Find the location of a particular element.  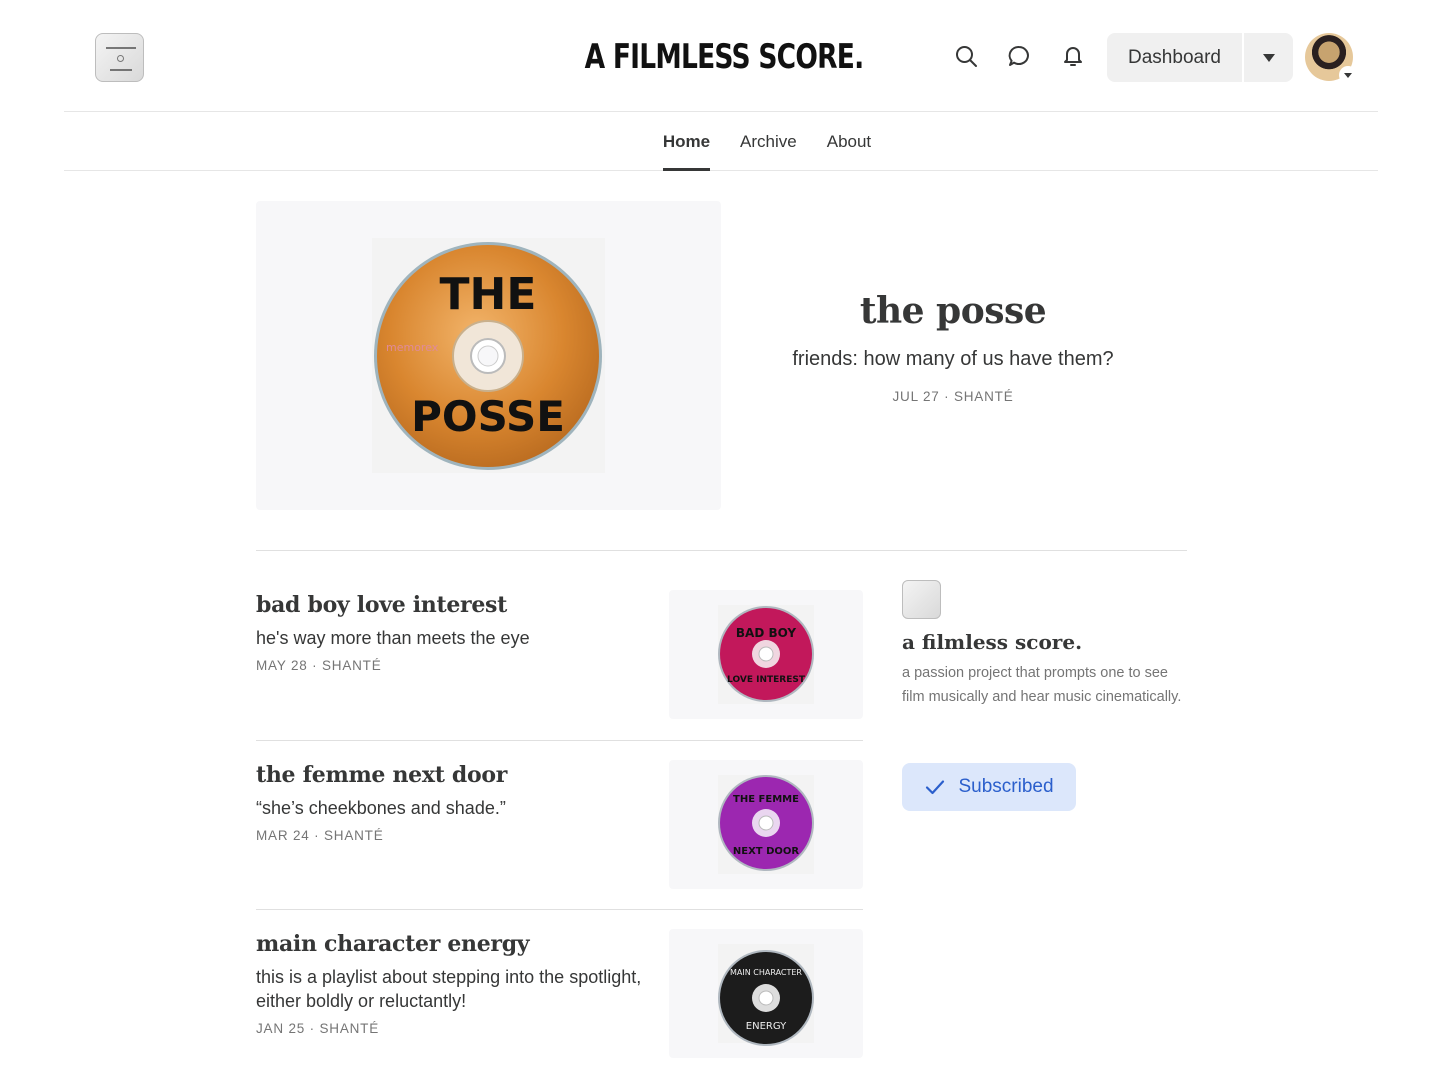

post-subtitle: “she’s cheekbones and shade.” is located at coordinates (381, 808).